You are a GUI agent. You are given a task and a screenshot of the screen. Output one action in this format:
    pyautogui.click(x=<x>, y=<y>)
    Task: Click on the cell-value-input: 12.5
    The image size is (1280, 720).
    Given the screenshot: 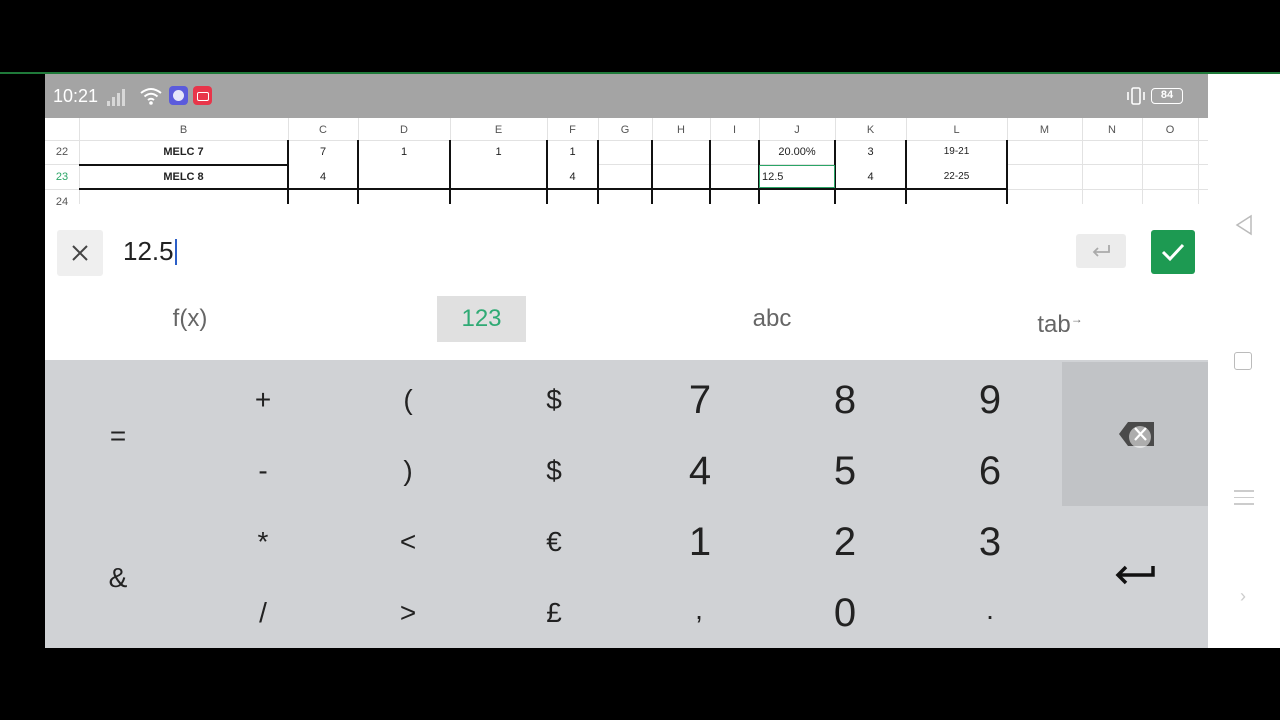 What is the action you would take?
    pyautogui.click(x=626, y=253)
    